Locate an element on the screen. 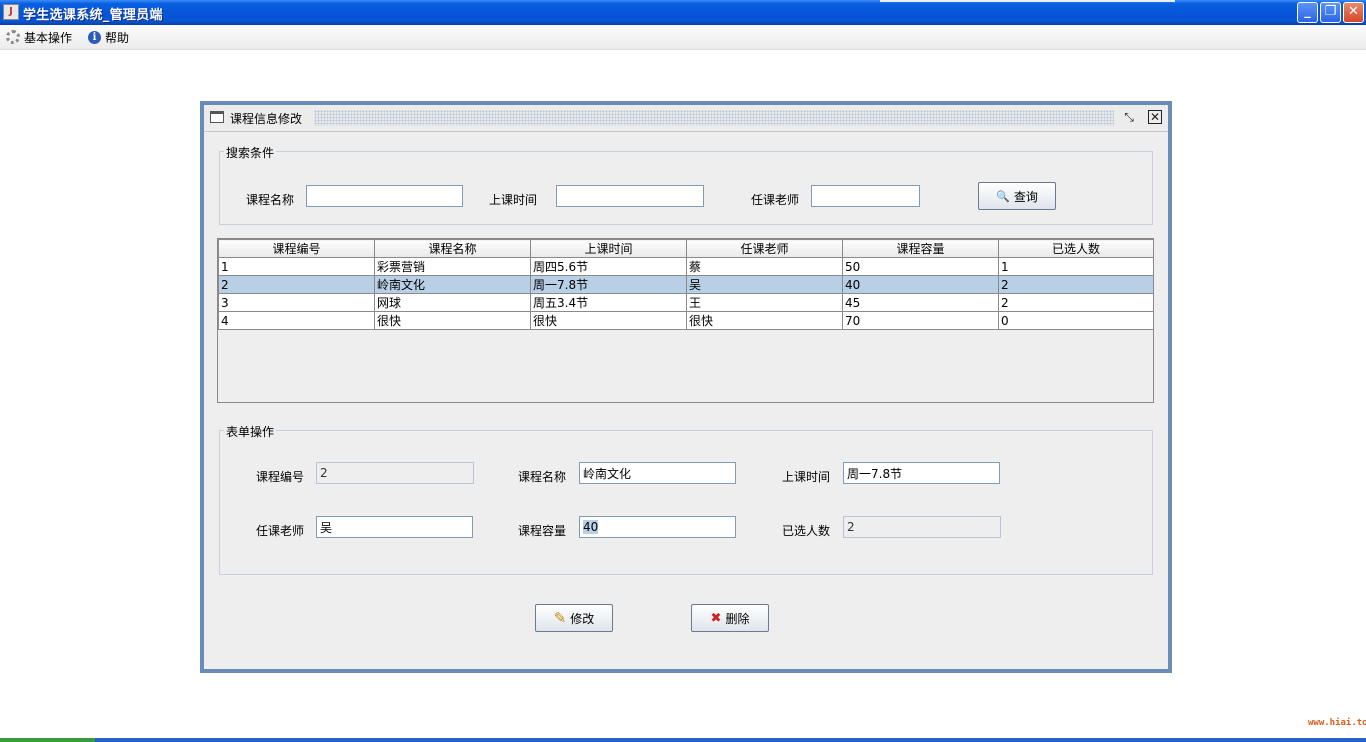 The image size is (1366, 742). form-teacher-field is located at coordinates (394, 527).